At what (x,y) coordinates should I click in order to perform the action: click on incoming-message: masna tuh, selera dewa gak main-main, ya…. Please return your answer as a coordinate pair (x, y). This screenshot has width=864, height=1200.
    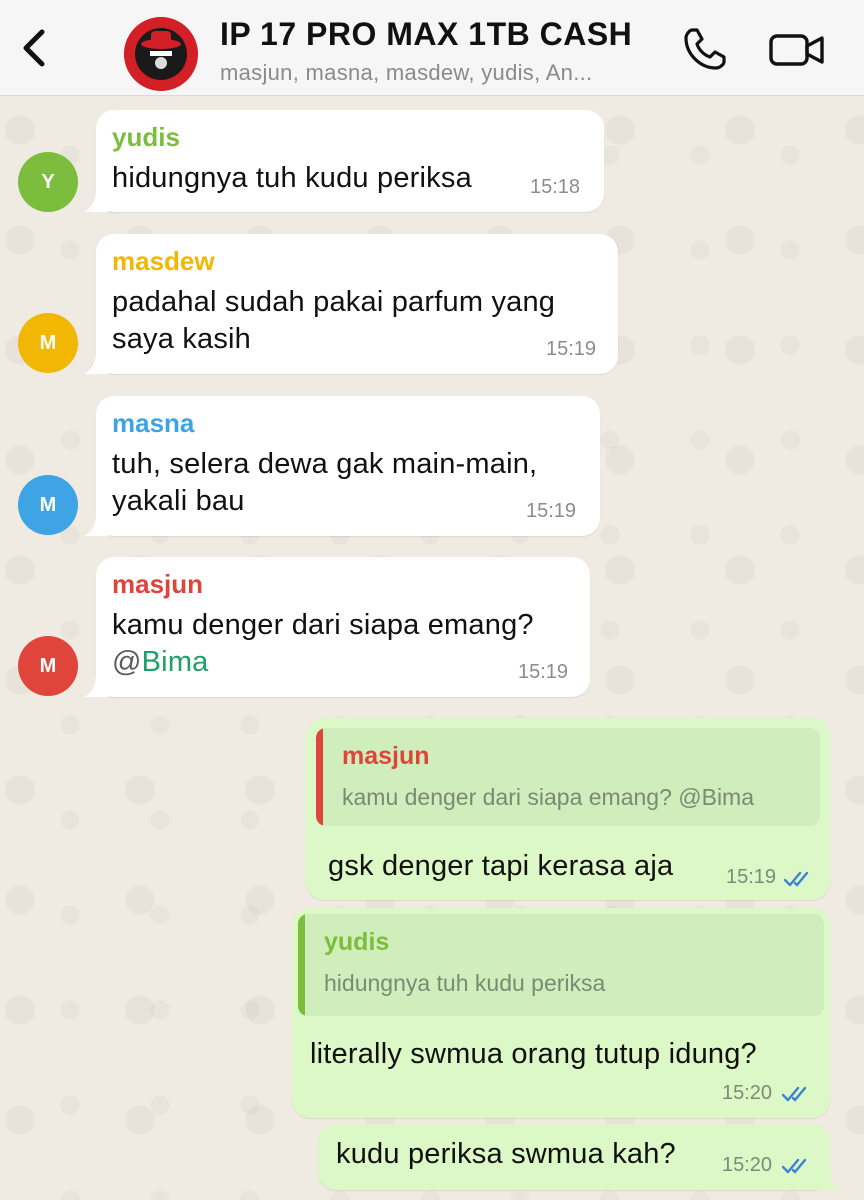
    Looking at the image, I should click on (342, 466).